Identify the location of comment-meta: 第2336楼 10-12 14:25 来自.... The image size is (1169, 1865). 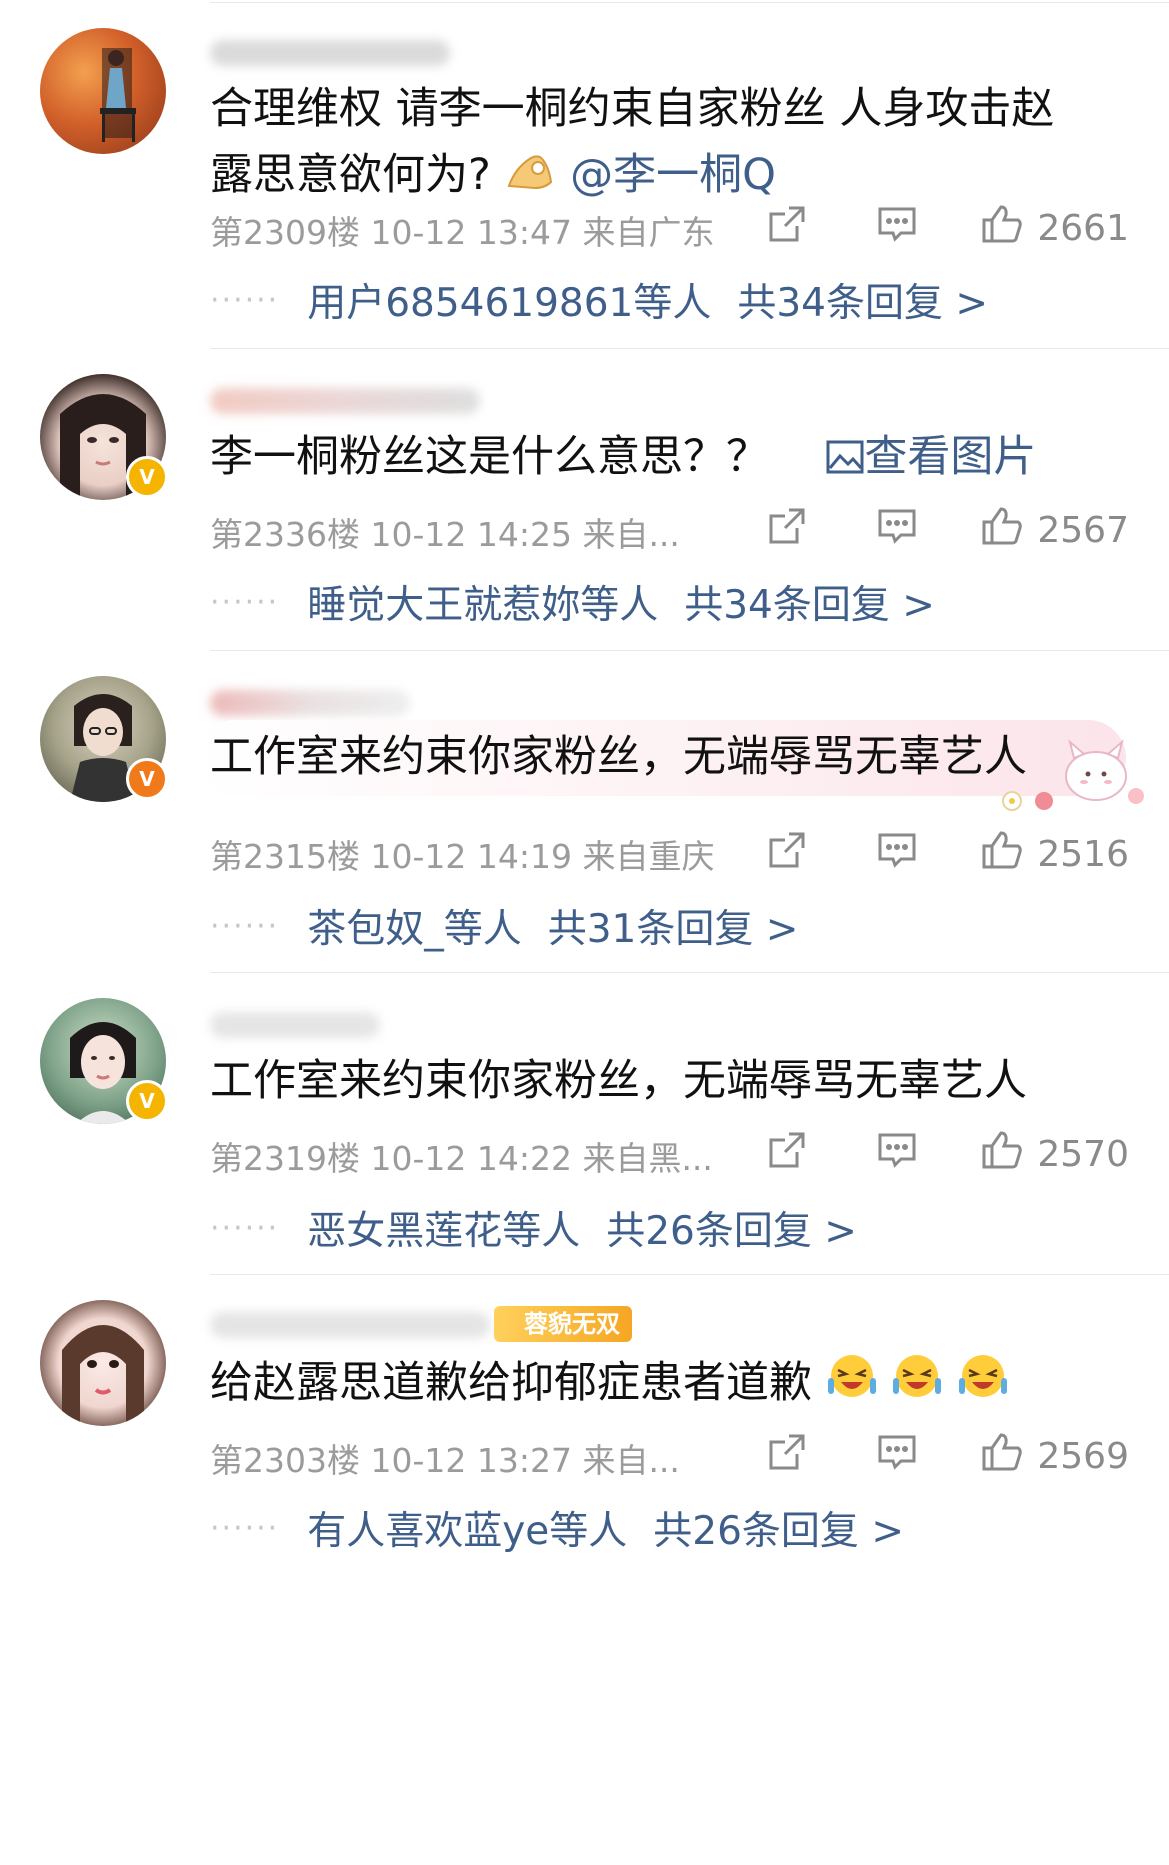
(445, 534).